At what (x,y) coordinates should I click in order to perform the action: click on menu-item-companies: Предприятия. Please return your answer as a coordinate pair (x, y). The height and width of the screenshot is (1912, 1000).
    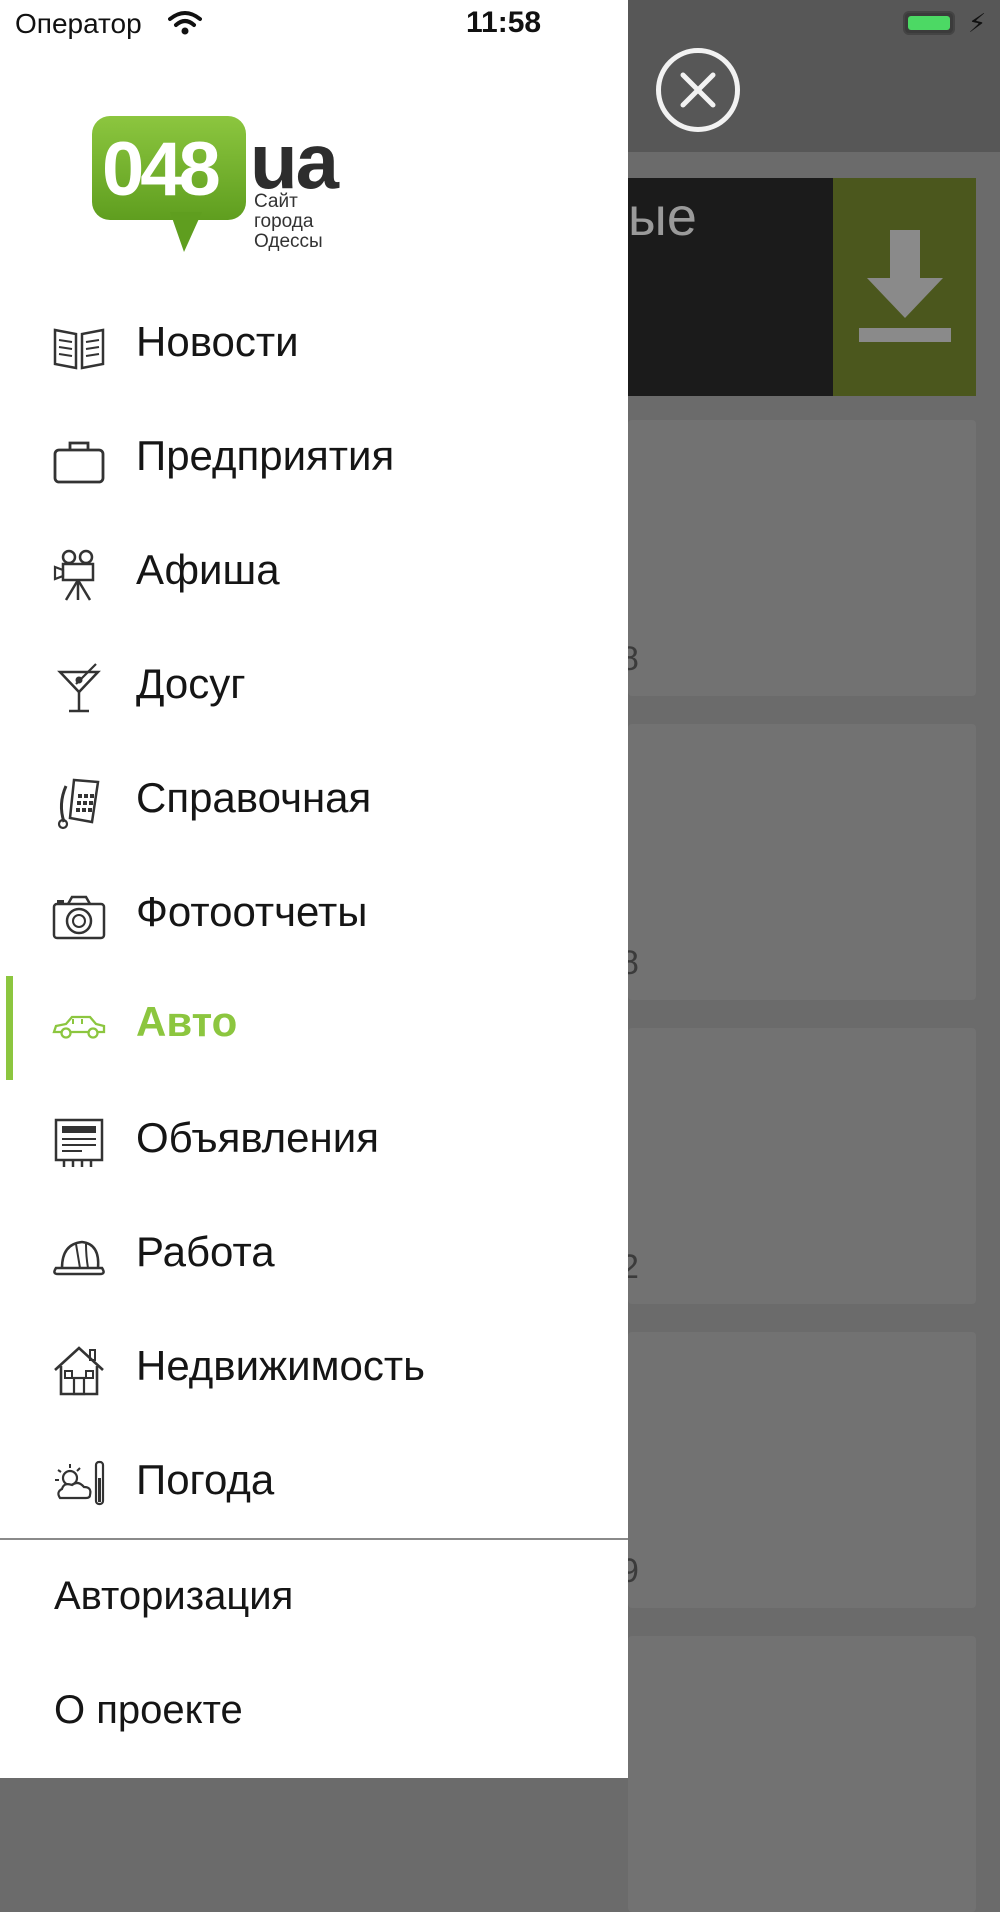
    Looking at the image, I should click on (314, 460).